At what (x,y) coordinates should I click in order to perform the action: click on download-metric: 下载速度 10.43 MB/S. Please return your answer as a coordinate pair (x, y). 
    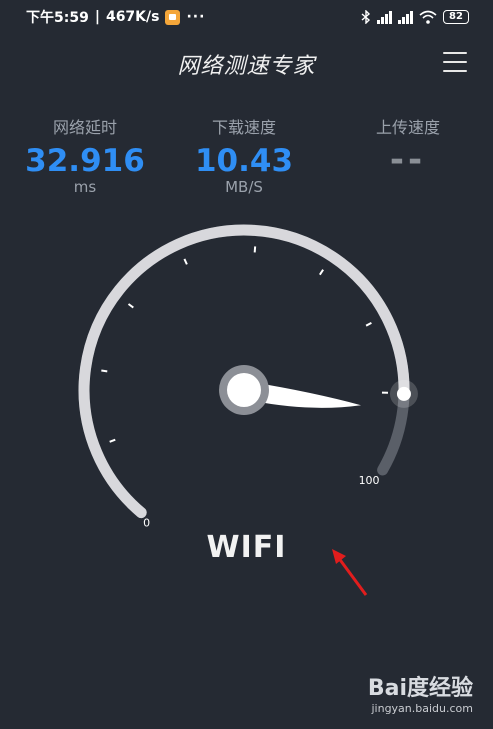
    Looking at the image, I should click on (244, 155).